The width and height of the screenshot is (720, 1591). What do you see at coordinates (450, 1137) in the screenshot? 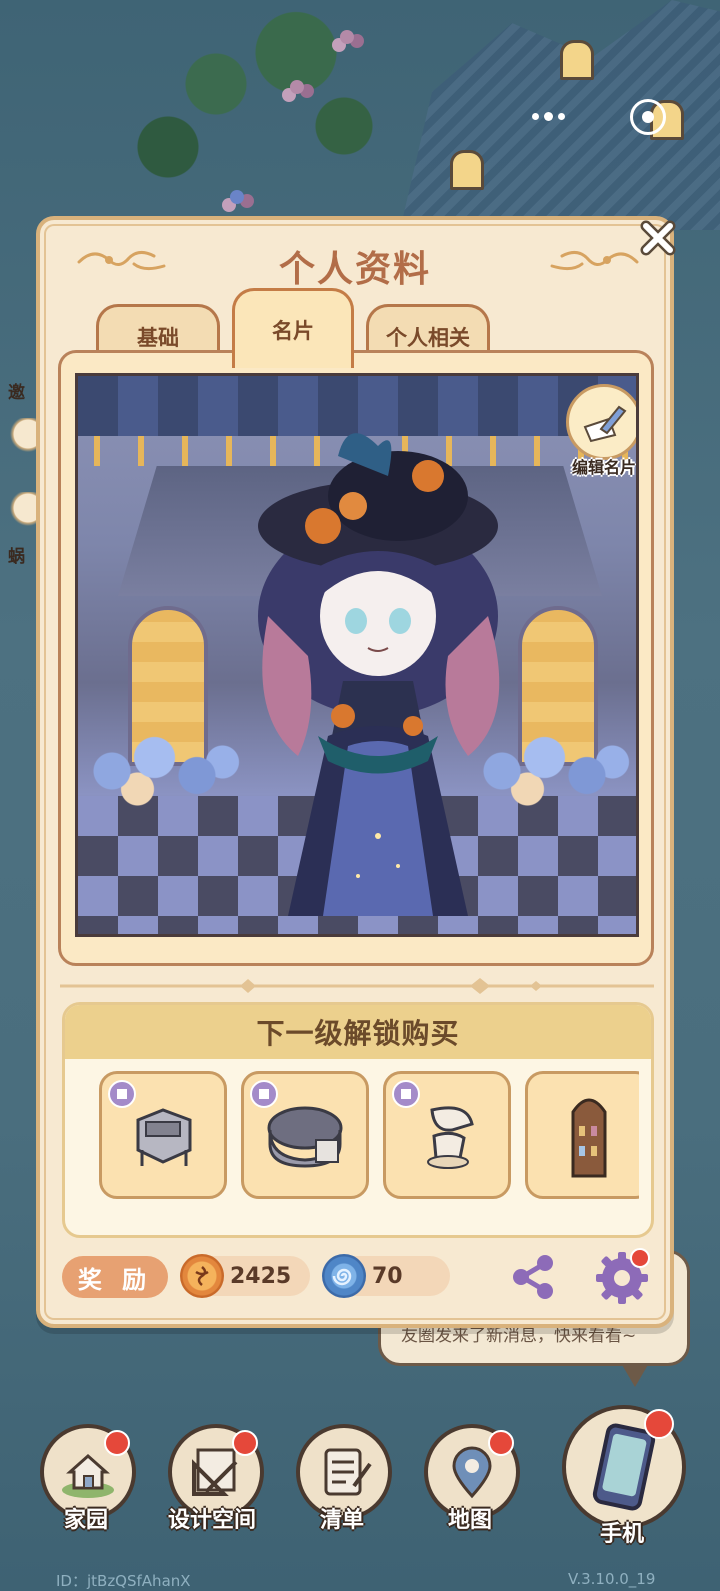
I see `stand-mixer-icon` at bounding box center [450, 1137].